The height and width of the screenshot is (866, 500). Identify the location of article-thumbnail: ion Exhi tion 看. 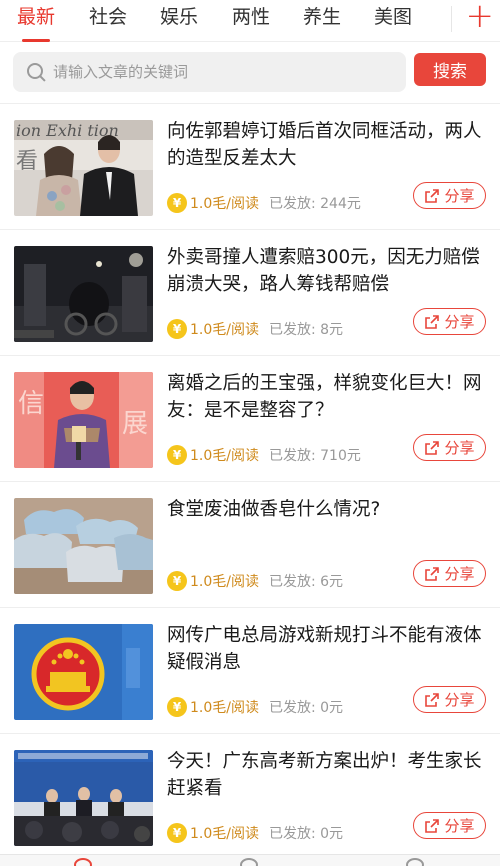
(83, 168).